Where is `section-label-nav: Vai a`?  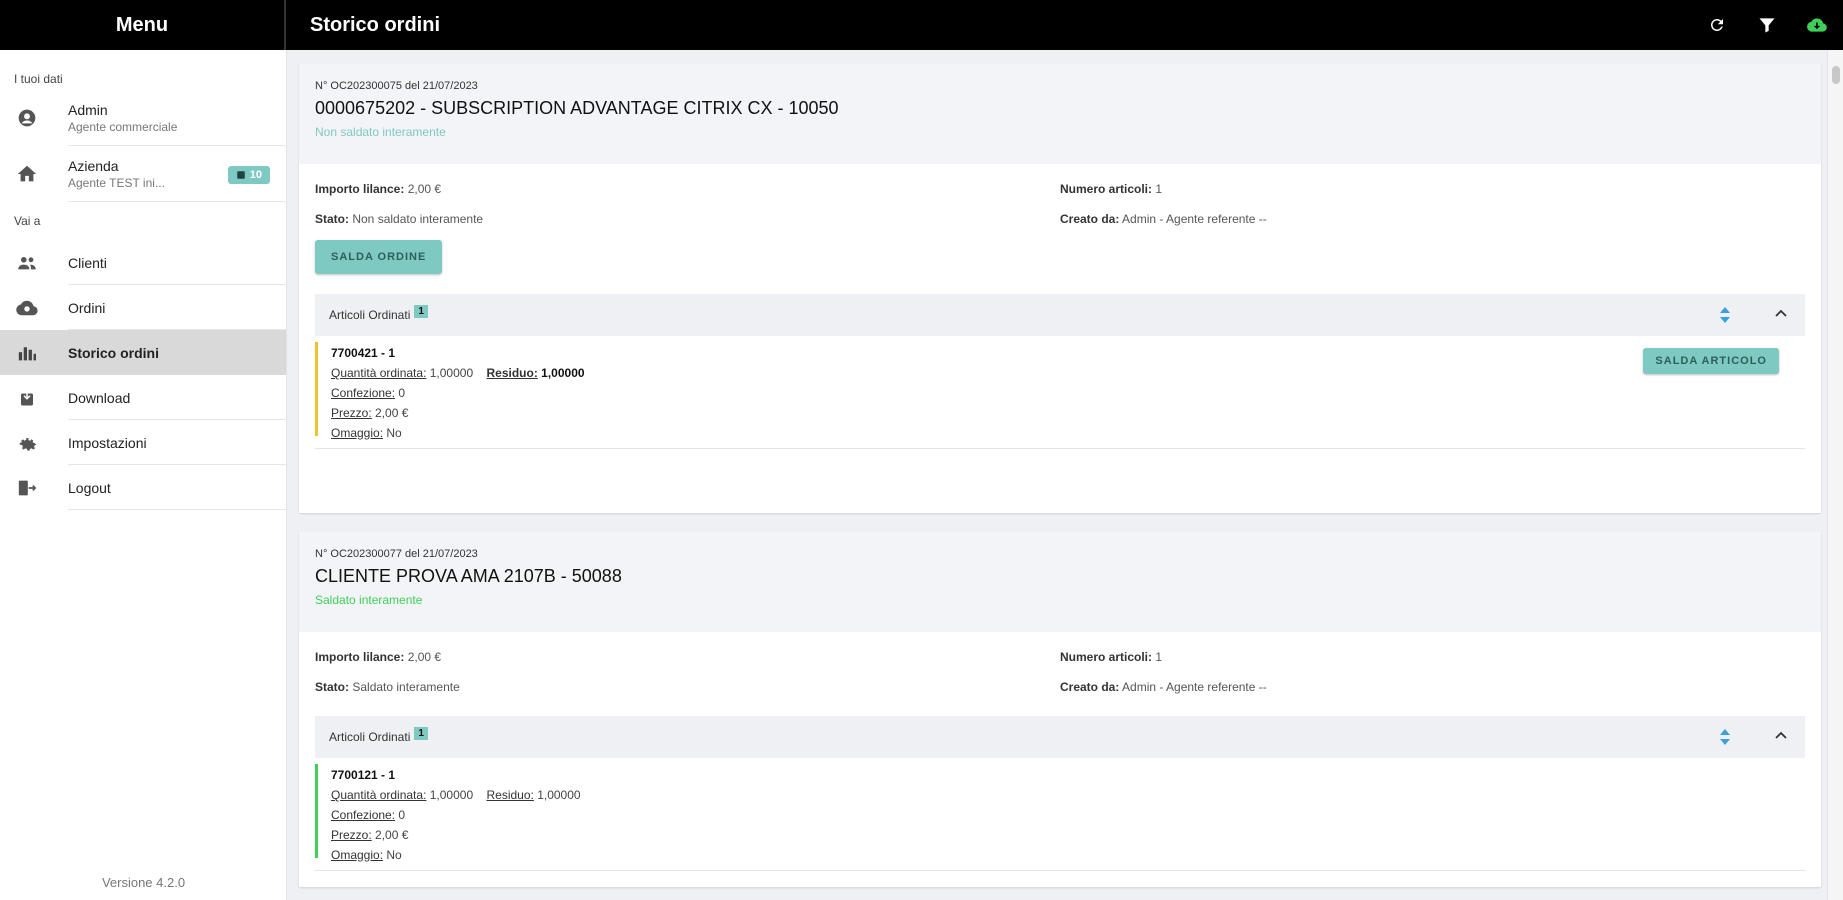
section-label-nav: Vai a is located at coordinates (27, 221).